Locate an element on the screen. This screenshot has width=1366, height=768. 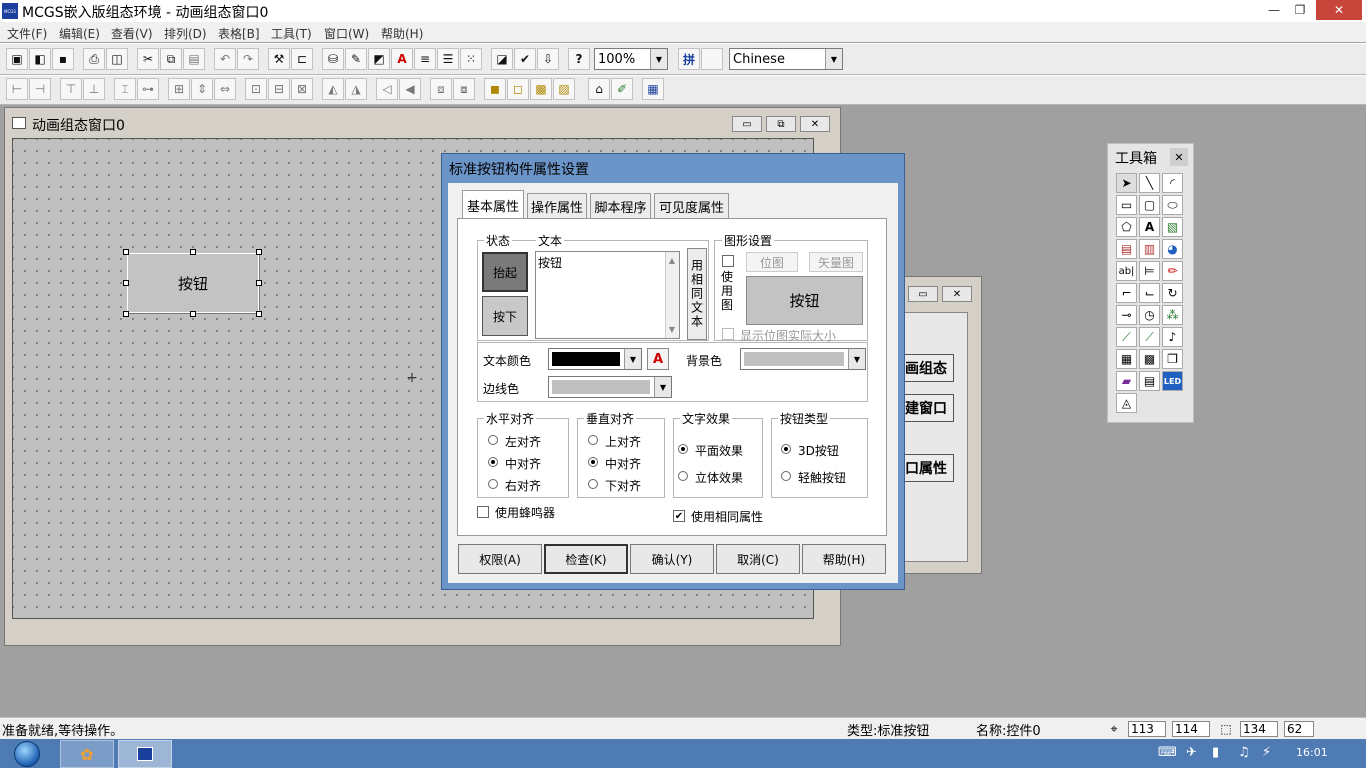
save-icon: ▪ is located at coordinates (63, 59).